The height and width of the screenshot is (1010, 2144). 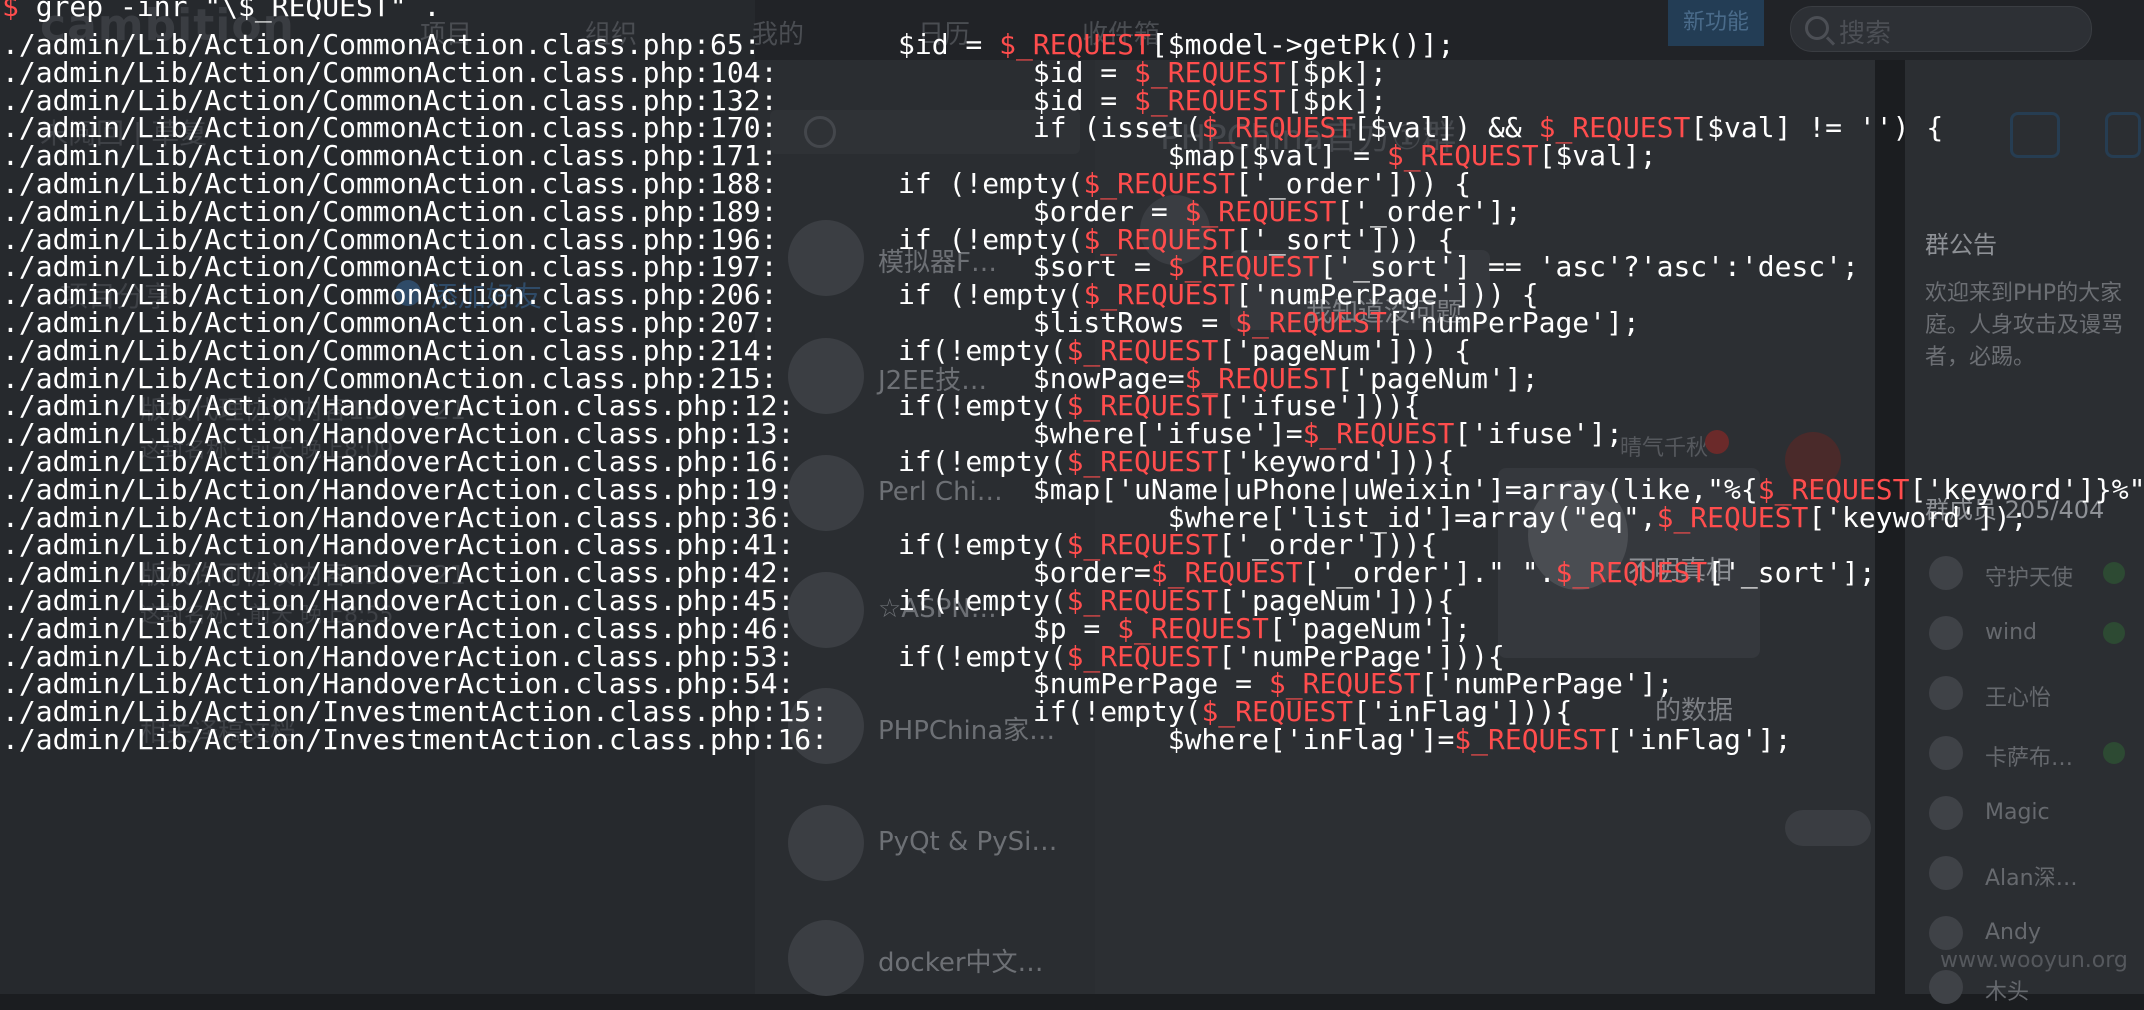 I want to click on code-text: $where['inFlag']=, so click(x=1176, y=739).